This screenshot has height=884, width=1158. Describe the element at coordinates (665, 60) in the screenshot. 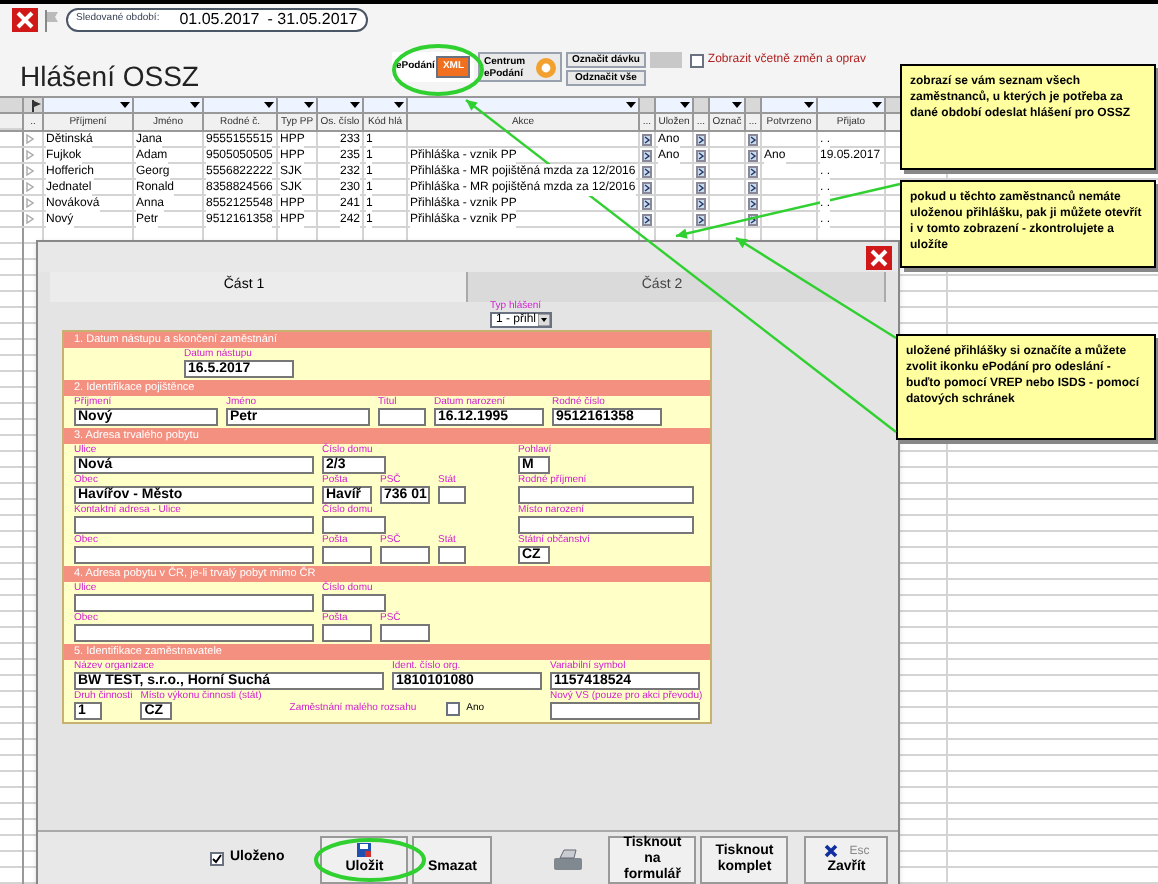

I see `indicator-box` at that location.